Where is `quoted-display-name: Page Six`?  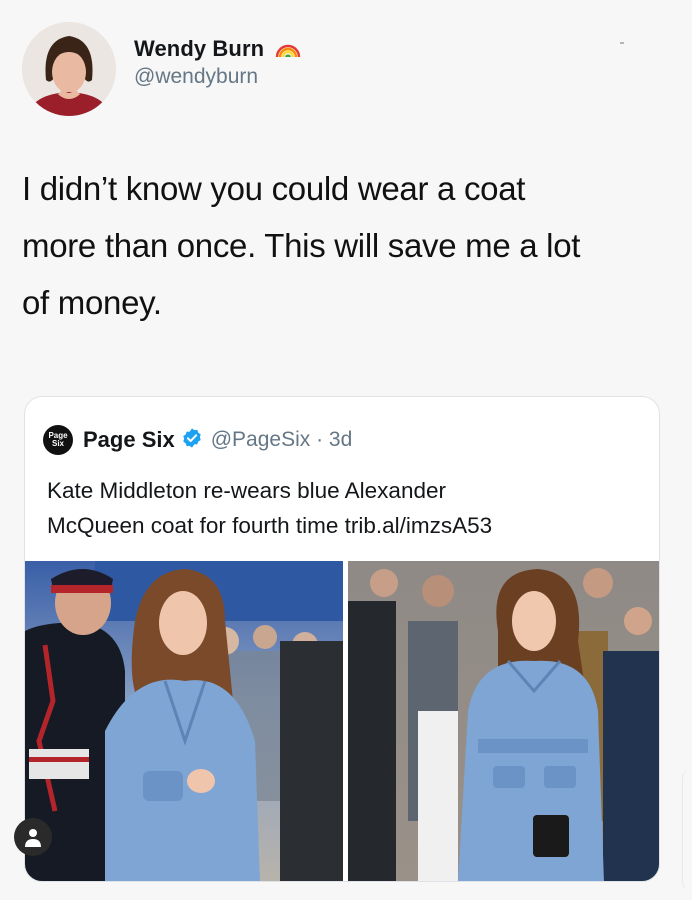
quoted-display-name: Page Six is located at coordinates (129, 440).